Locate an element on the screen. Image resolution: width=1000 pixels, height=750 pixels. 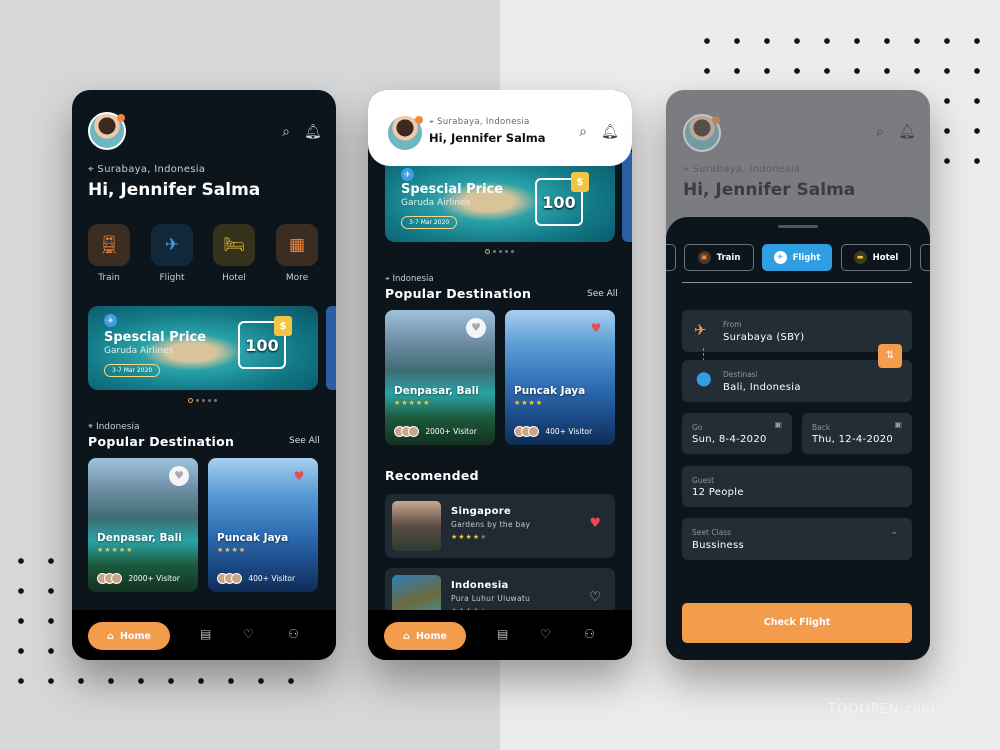
field-value: Sun, 8-4-2020 is located at coordinates (729, 439).